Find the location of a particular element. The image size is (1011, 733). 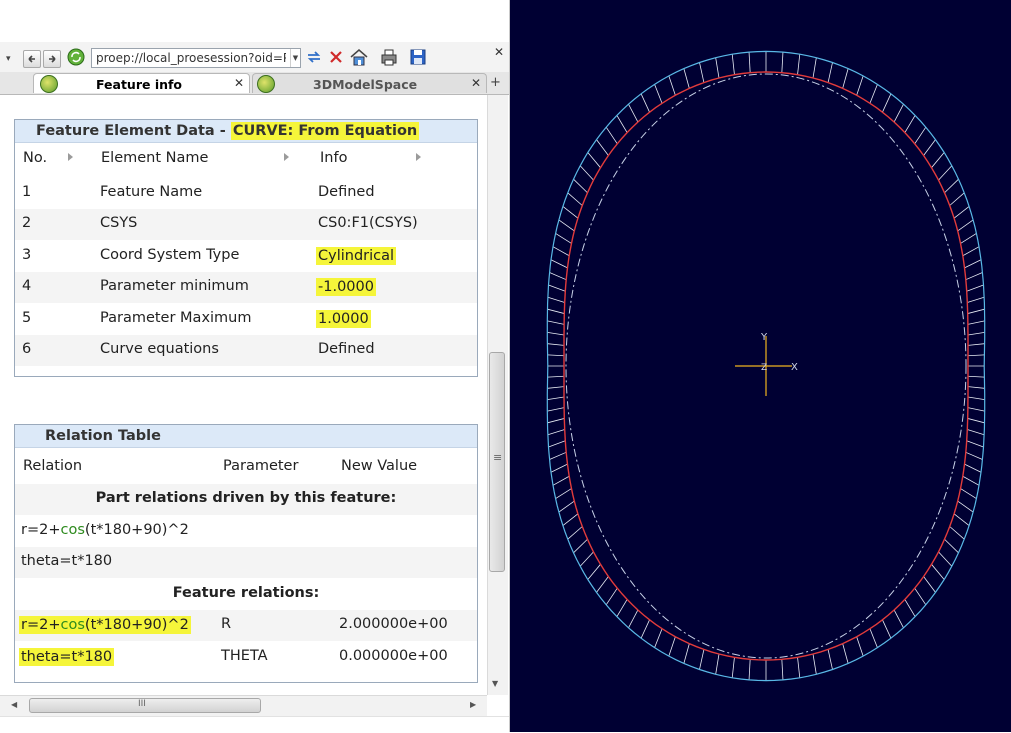

csys-y-label: Y is located at coordinates (764, 337).